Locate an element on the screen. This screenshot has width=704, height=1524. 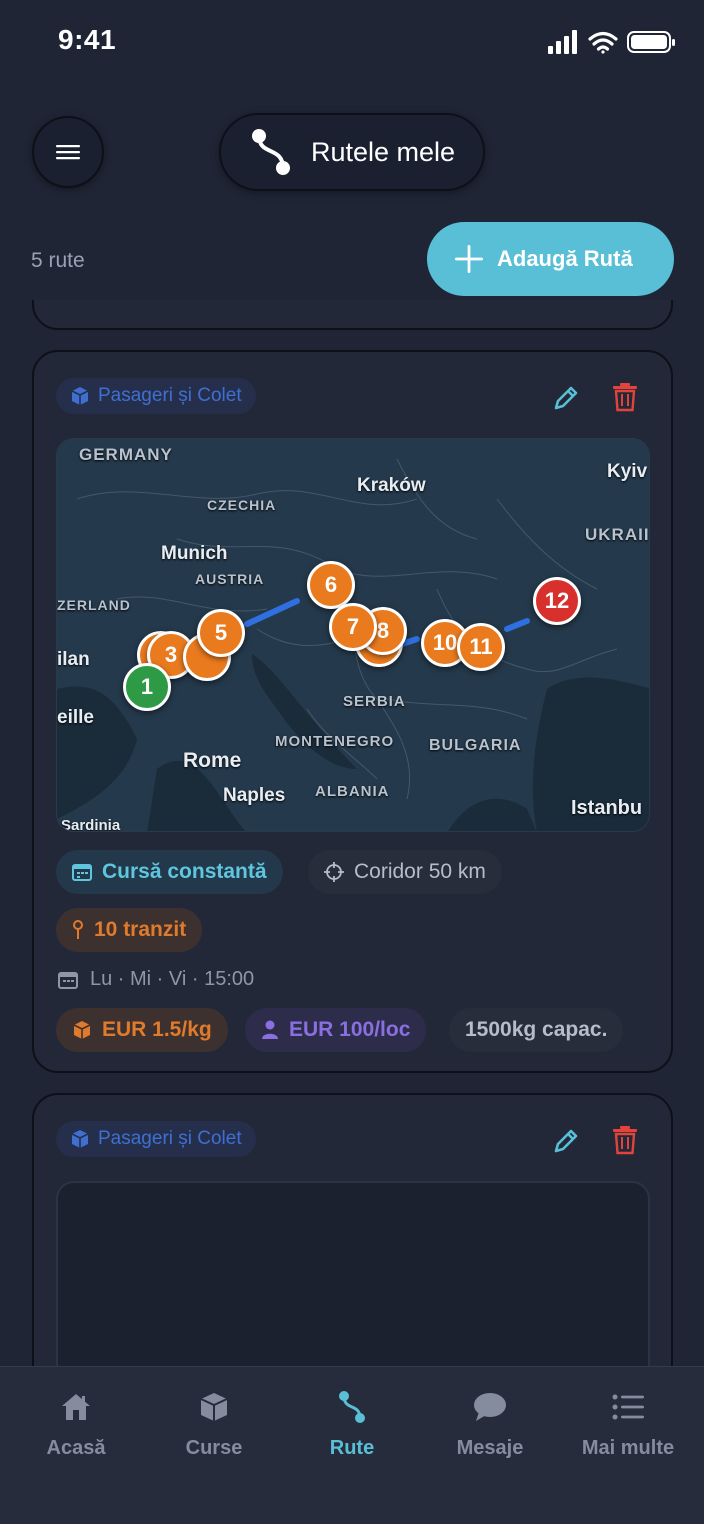
map-label-city: Kyiv is located at coordinates (627, 471).